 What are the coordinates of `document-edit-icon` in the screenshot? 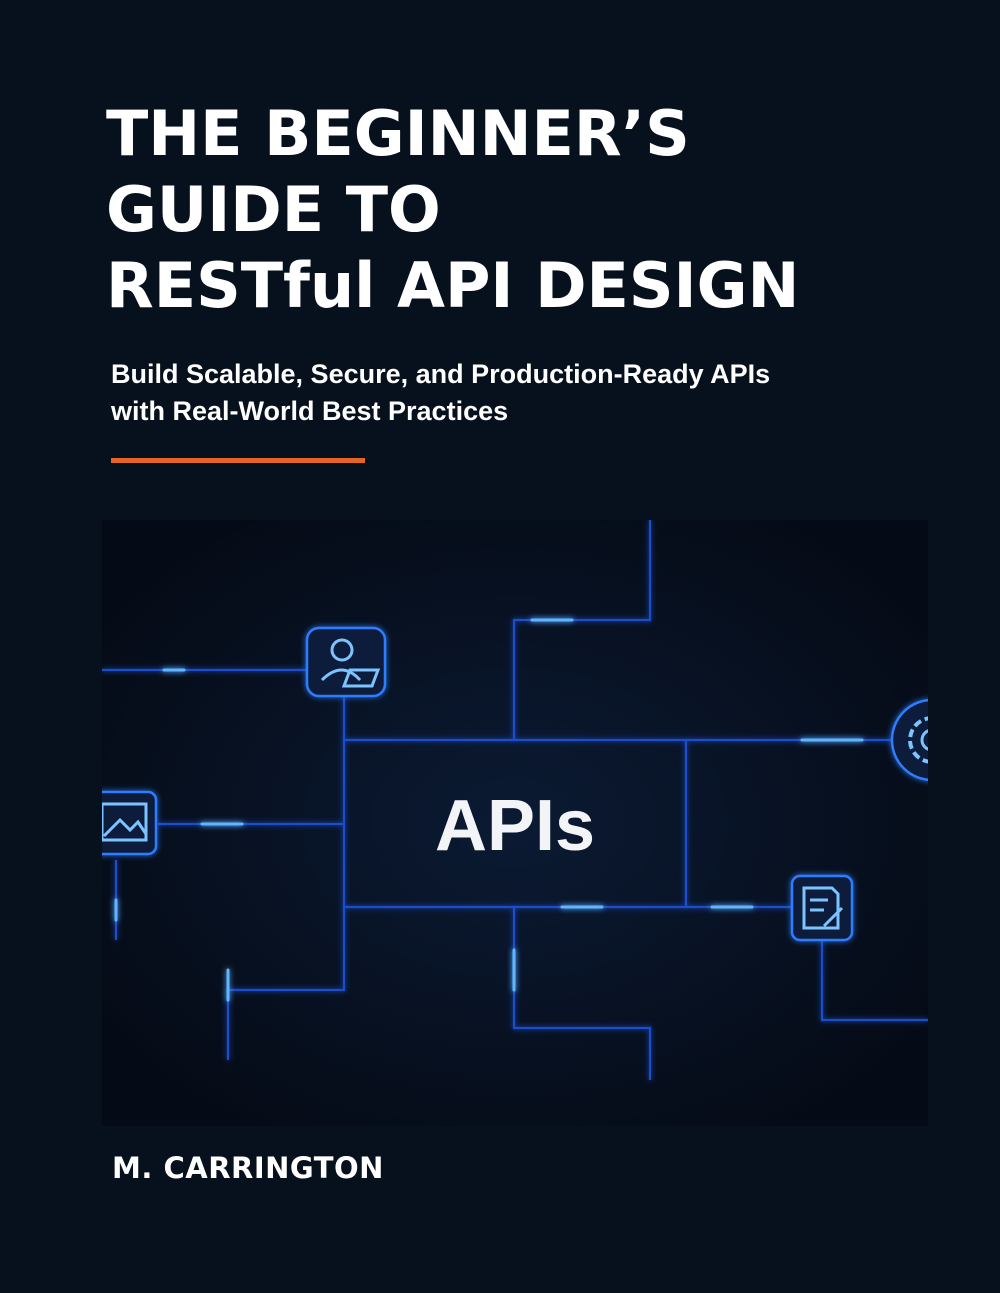 It's located at (822, 908).